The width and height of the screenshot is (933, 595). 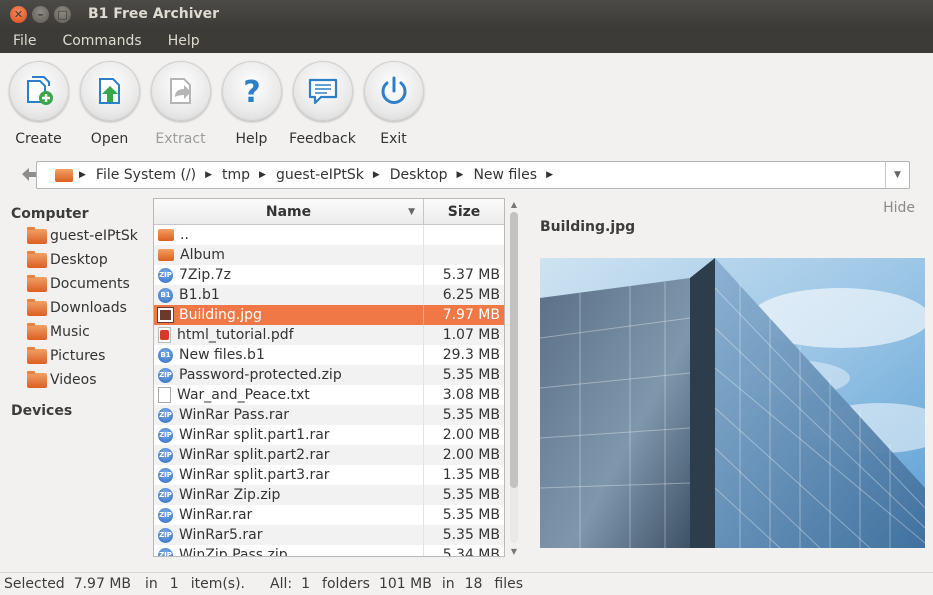 What do you see at coordinates (184, 41) in the screenshot?
I see `menu-help: Help` at bounding box center [184, 41].